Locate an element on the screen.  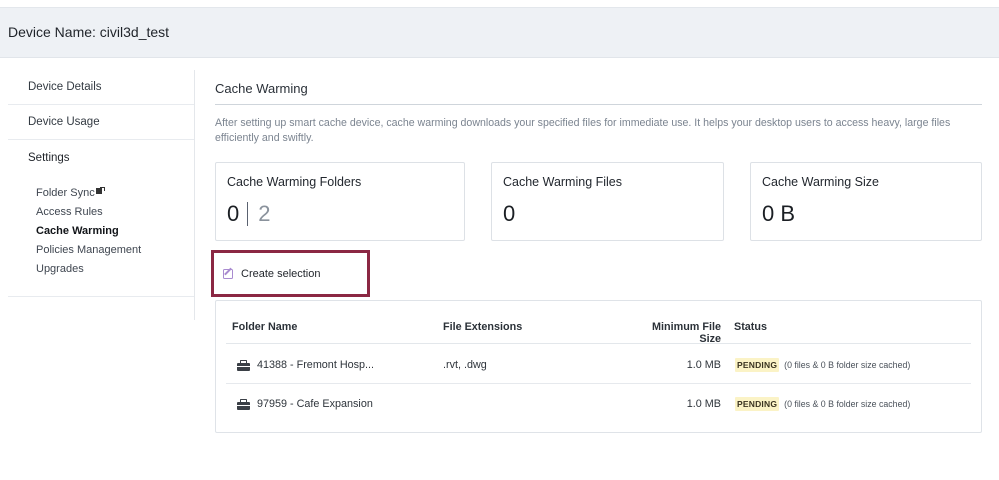
card-cache-warming-size: Cache Warming Size 0 B is located at coordinates (866, 201).